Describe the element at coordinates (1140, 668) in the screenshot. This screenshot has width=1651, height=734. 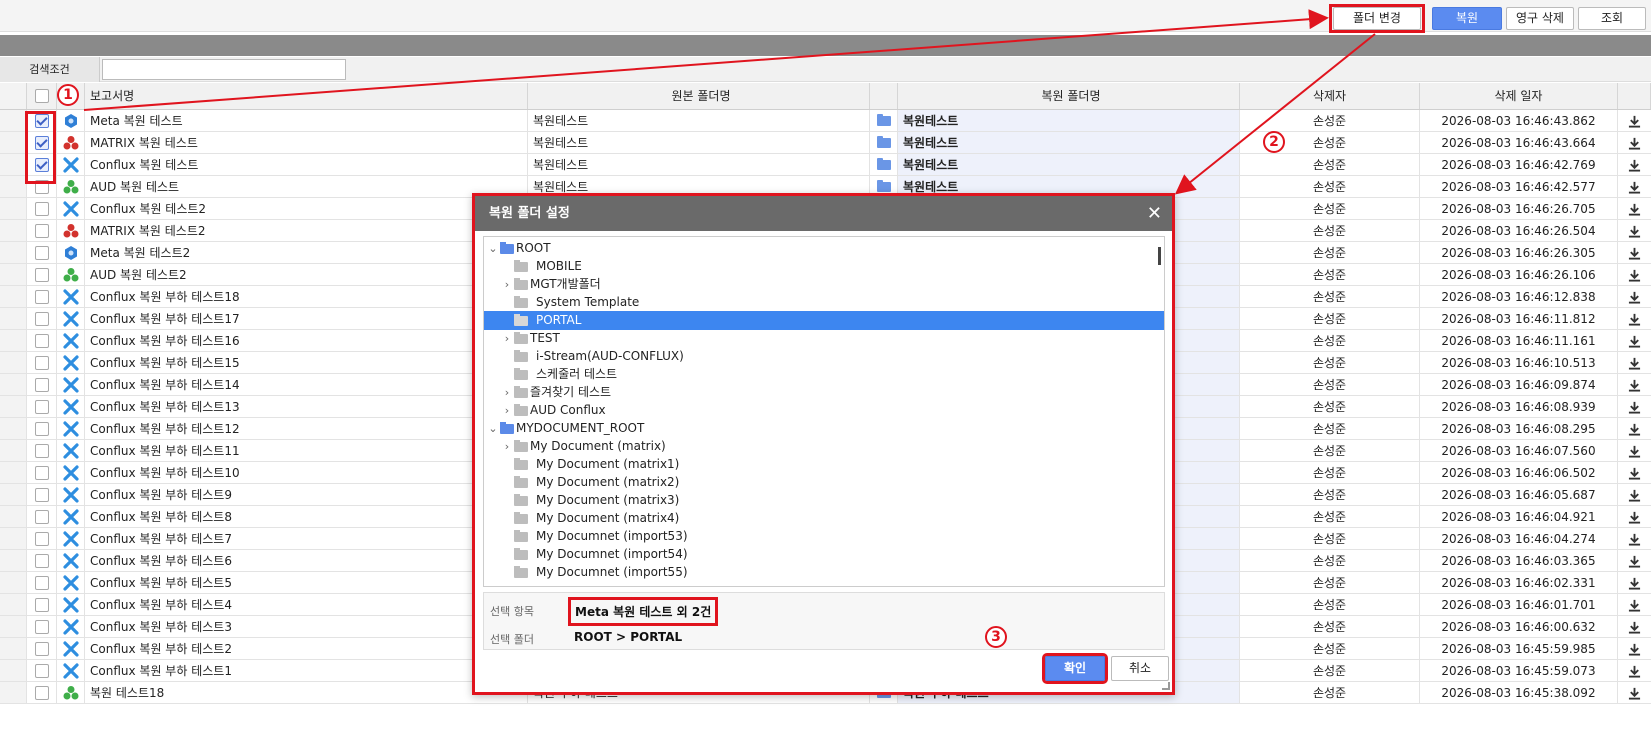
I see `cancel-button: 취소` at that location.